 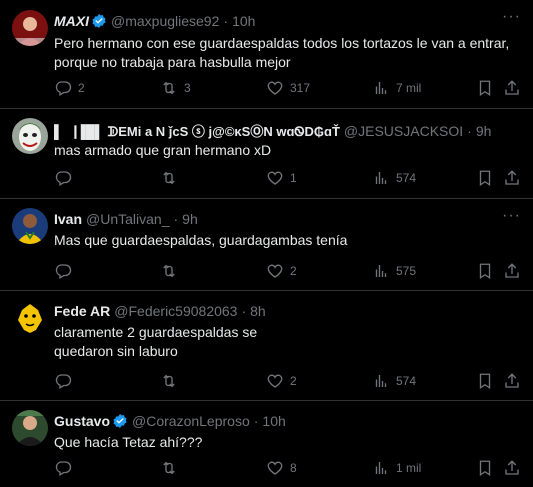 I want to click on tweet-actions: 2 3 317 7 mil, so click(x=288, y=89).